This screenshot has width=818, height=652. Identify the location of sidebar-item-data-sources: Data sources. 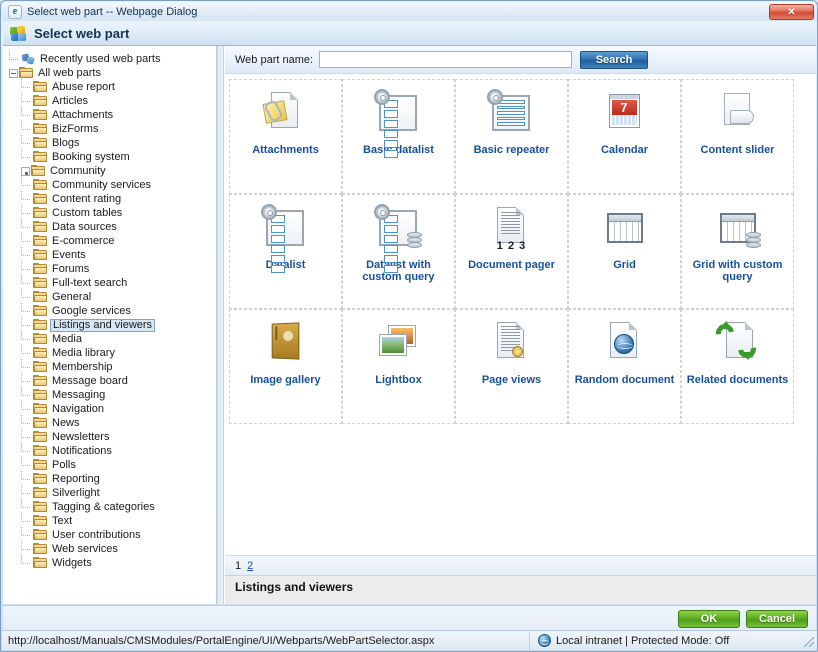
(111, 226).